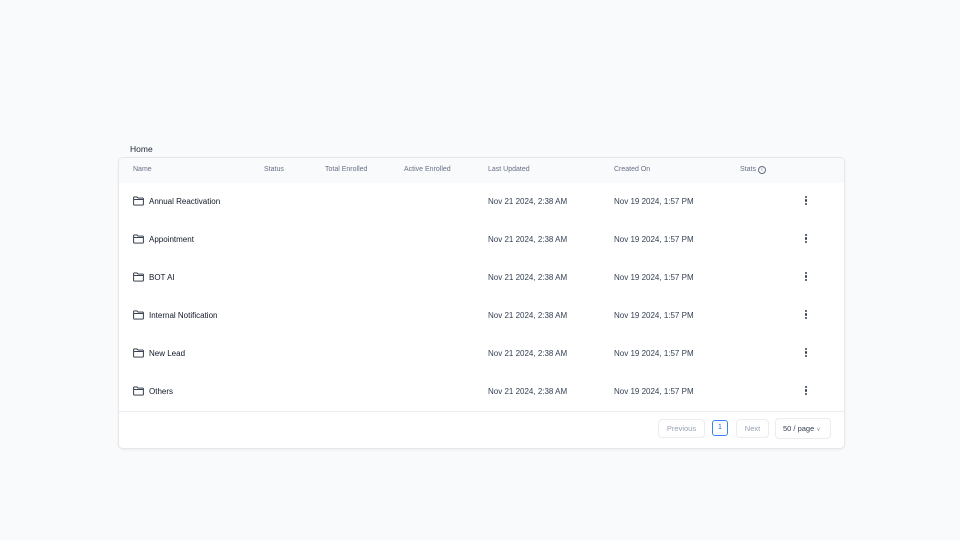 The height and width of the screenshot is (540, 960). I want to click on stats-label: Stats, so click(748, 169).